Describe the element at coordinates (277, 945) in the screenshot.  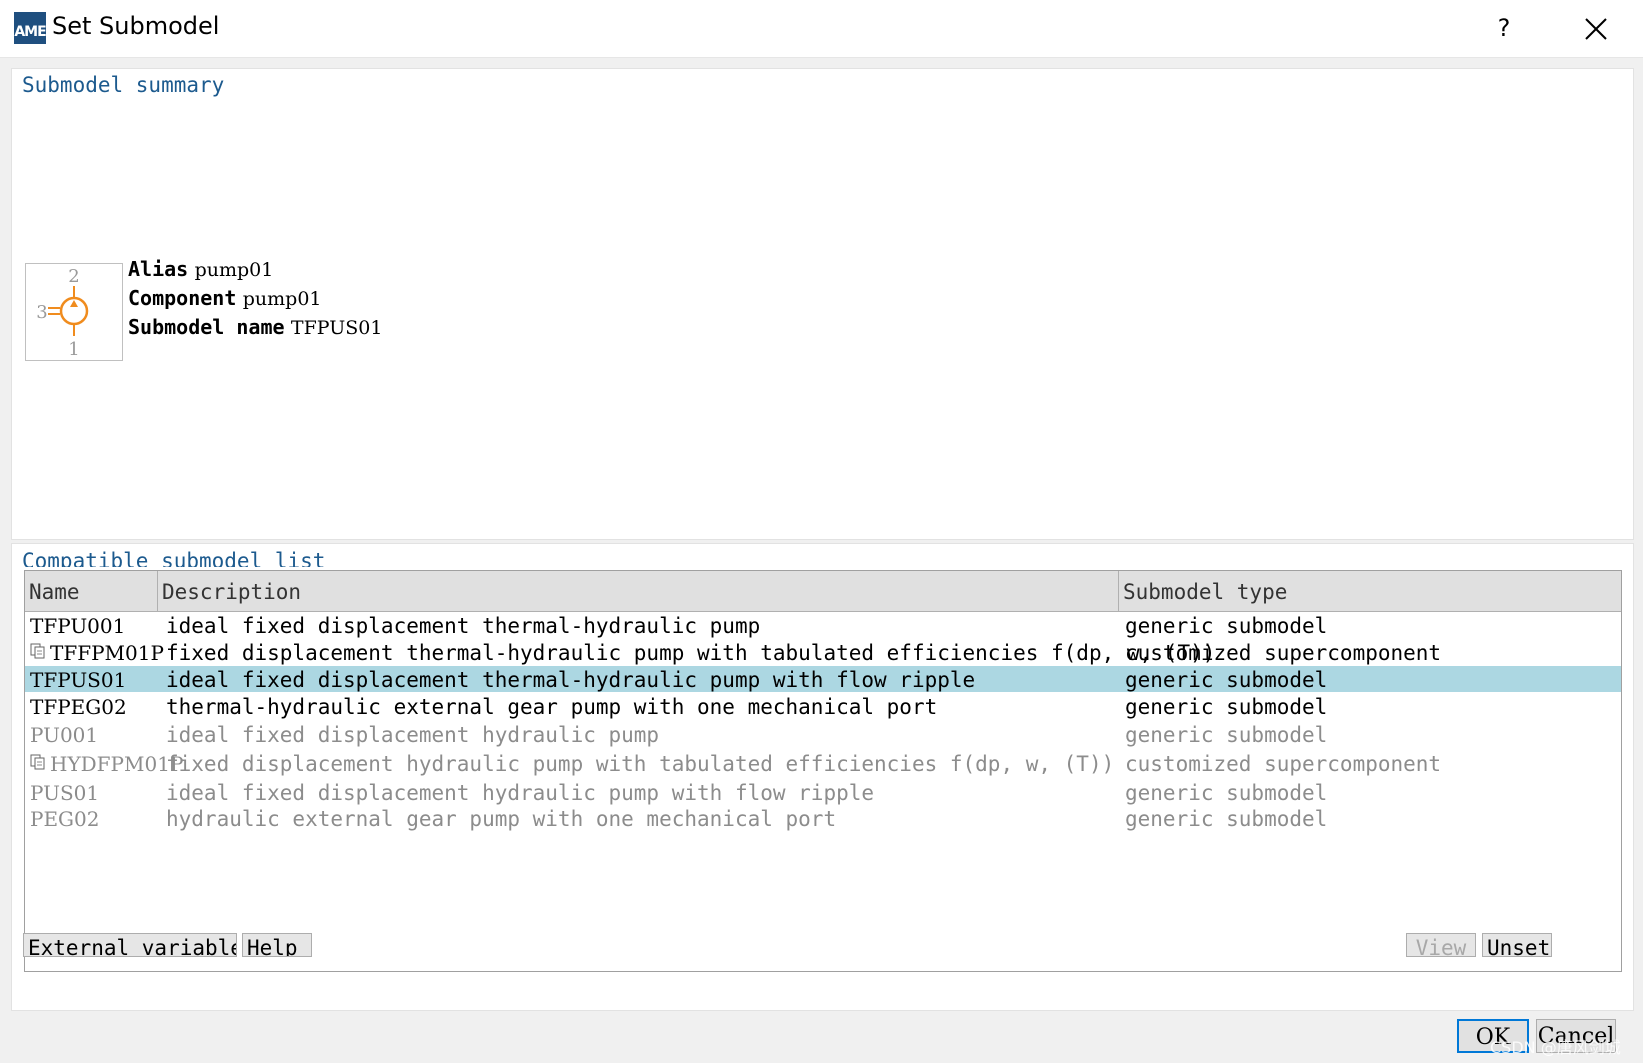
I see `help-button: Help` at that location.